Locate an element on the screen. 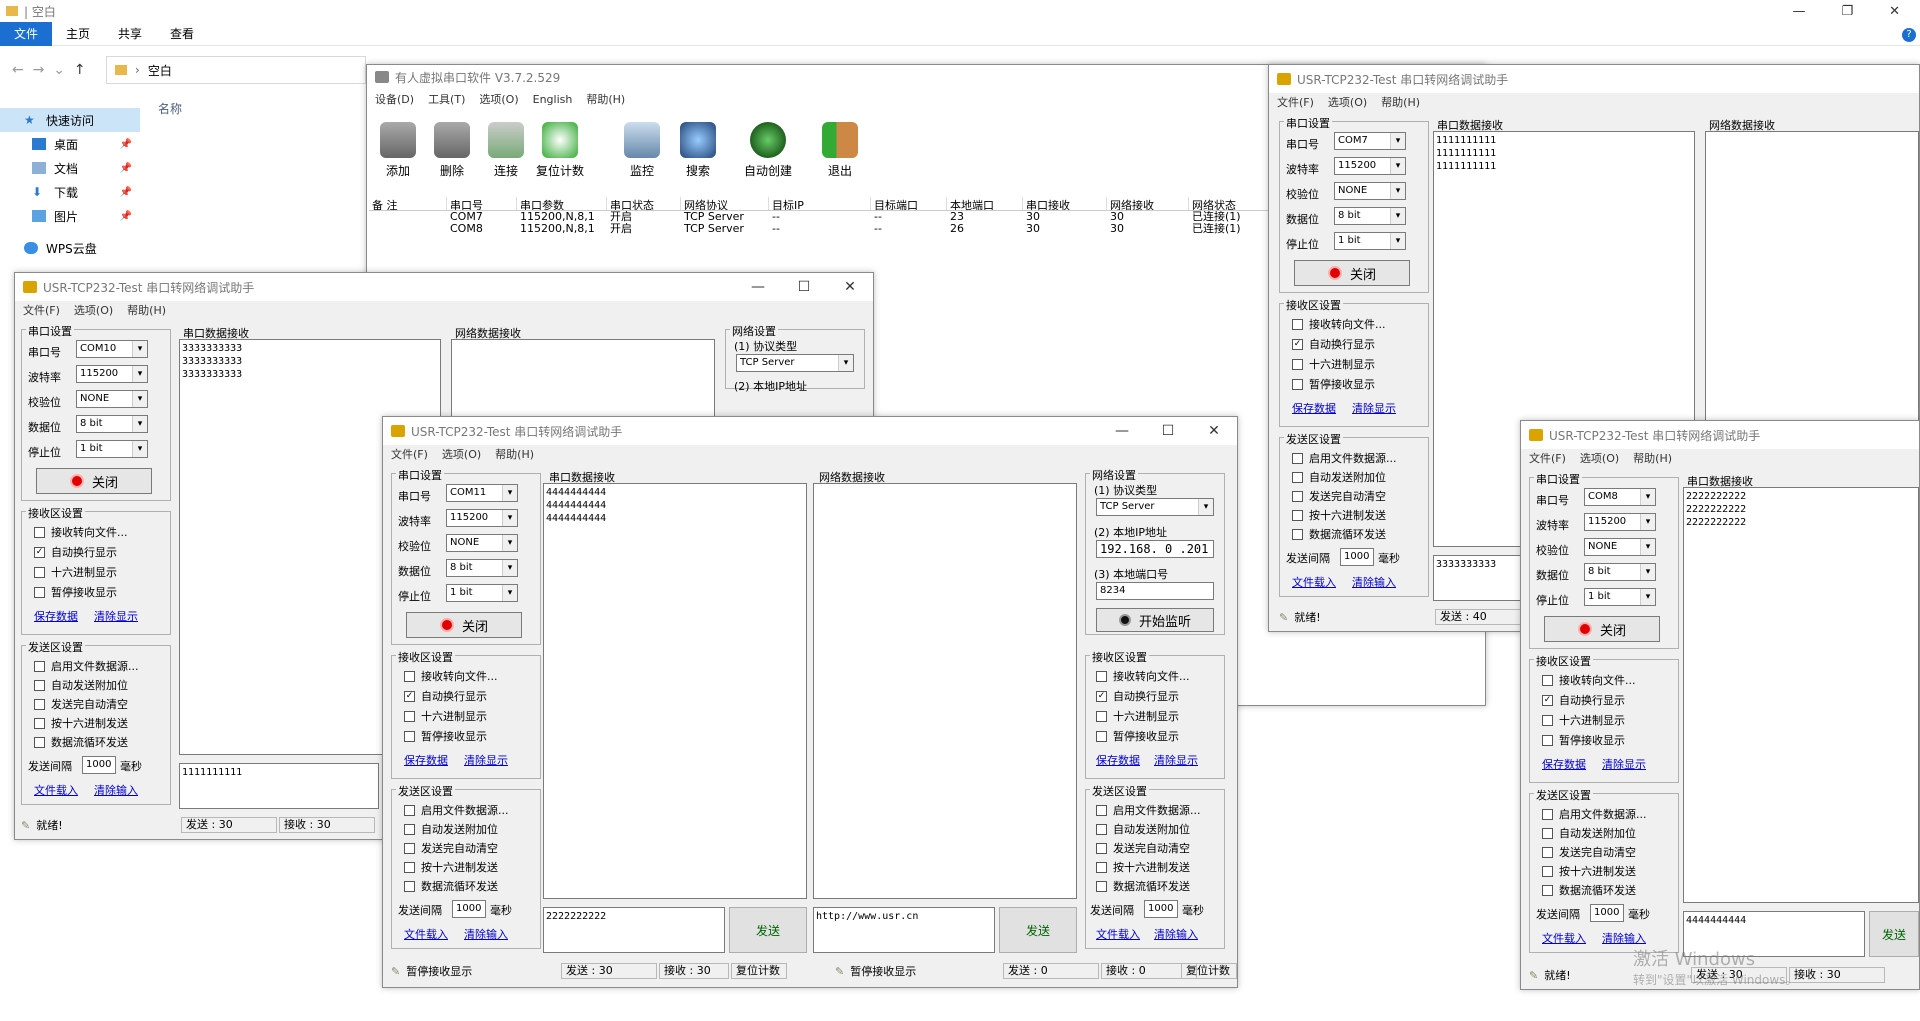 Image resolution: width=1920 pixels, height=1021 pixels. local-port-input: 8234 is located at coordinates (1155, 591).